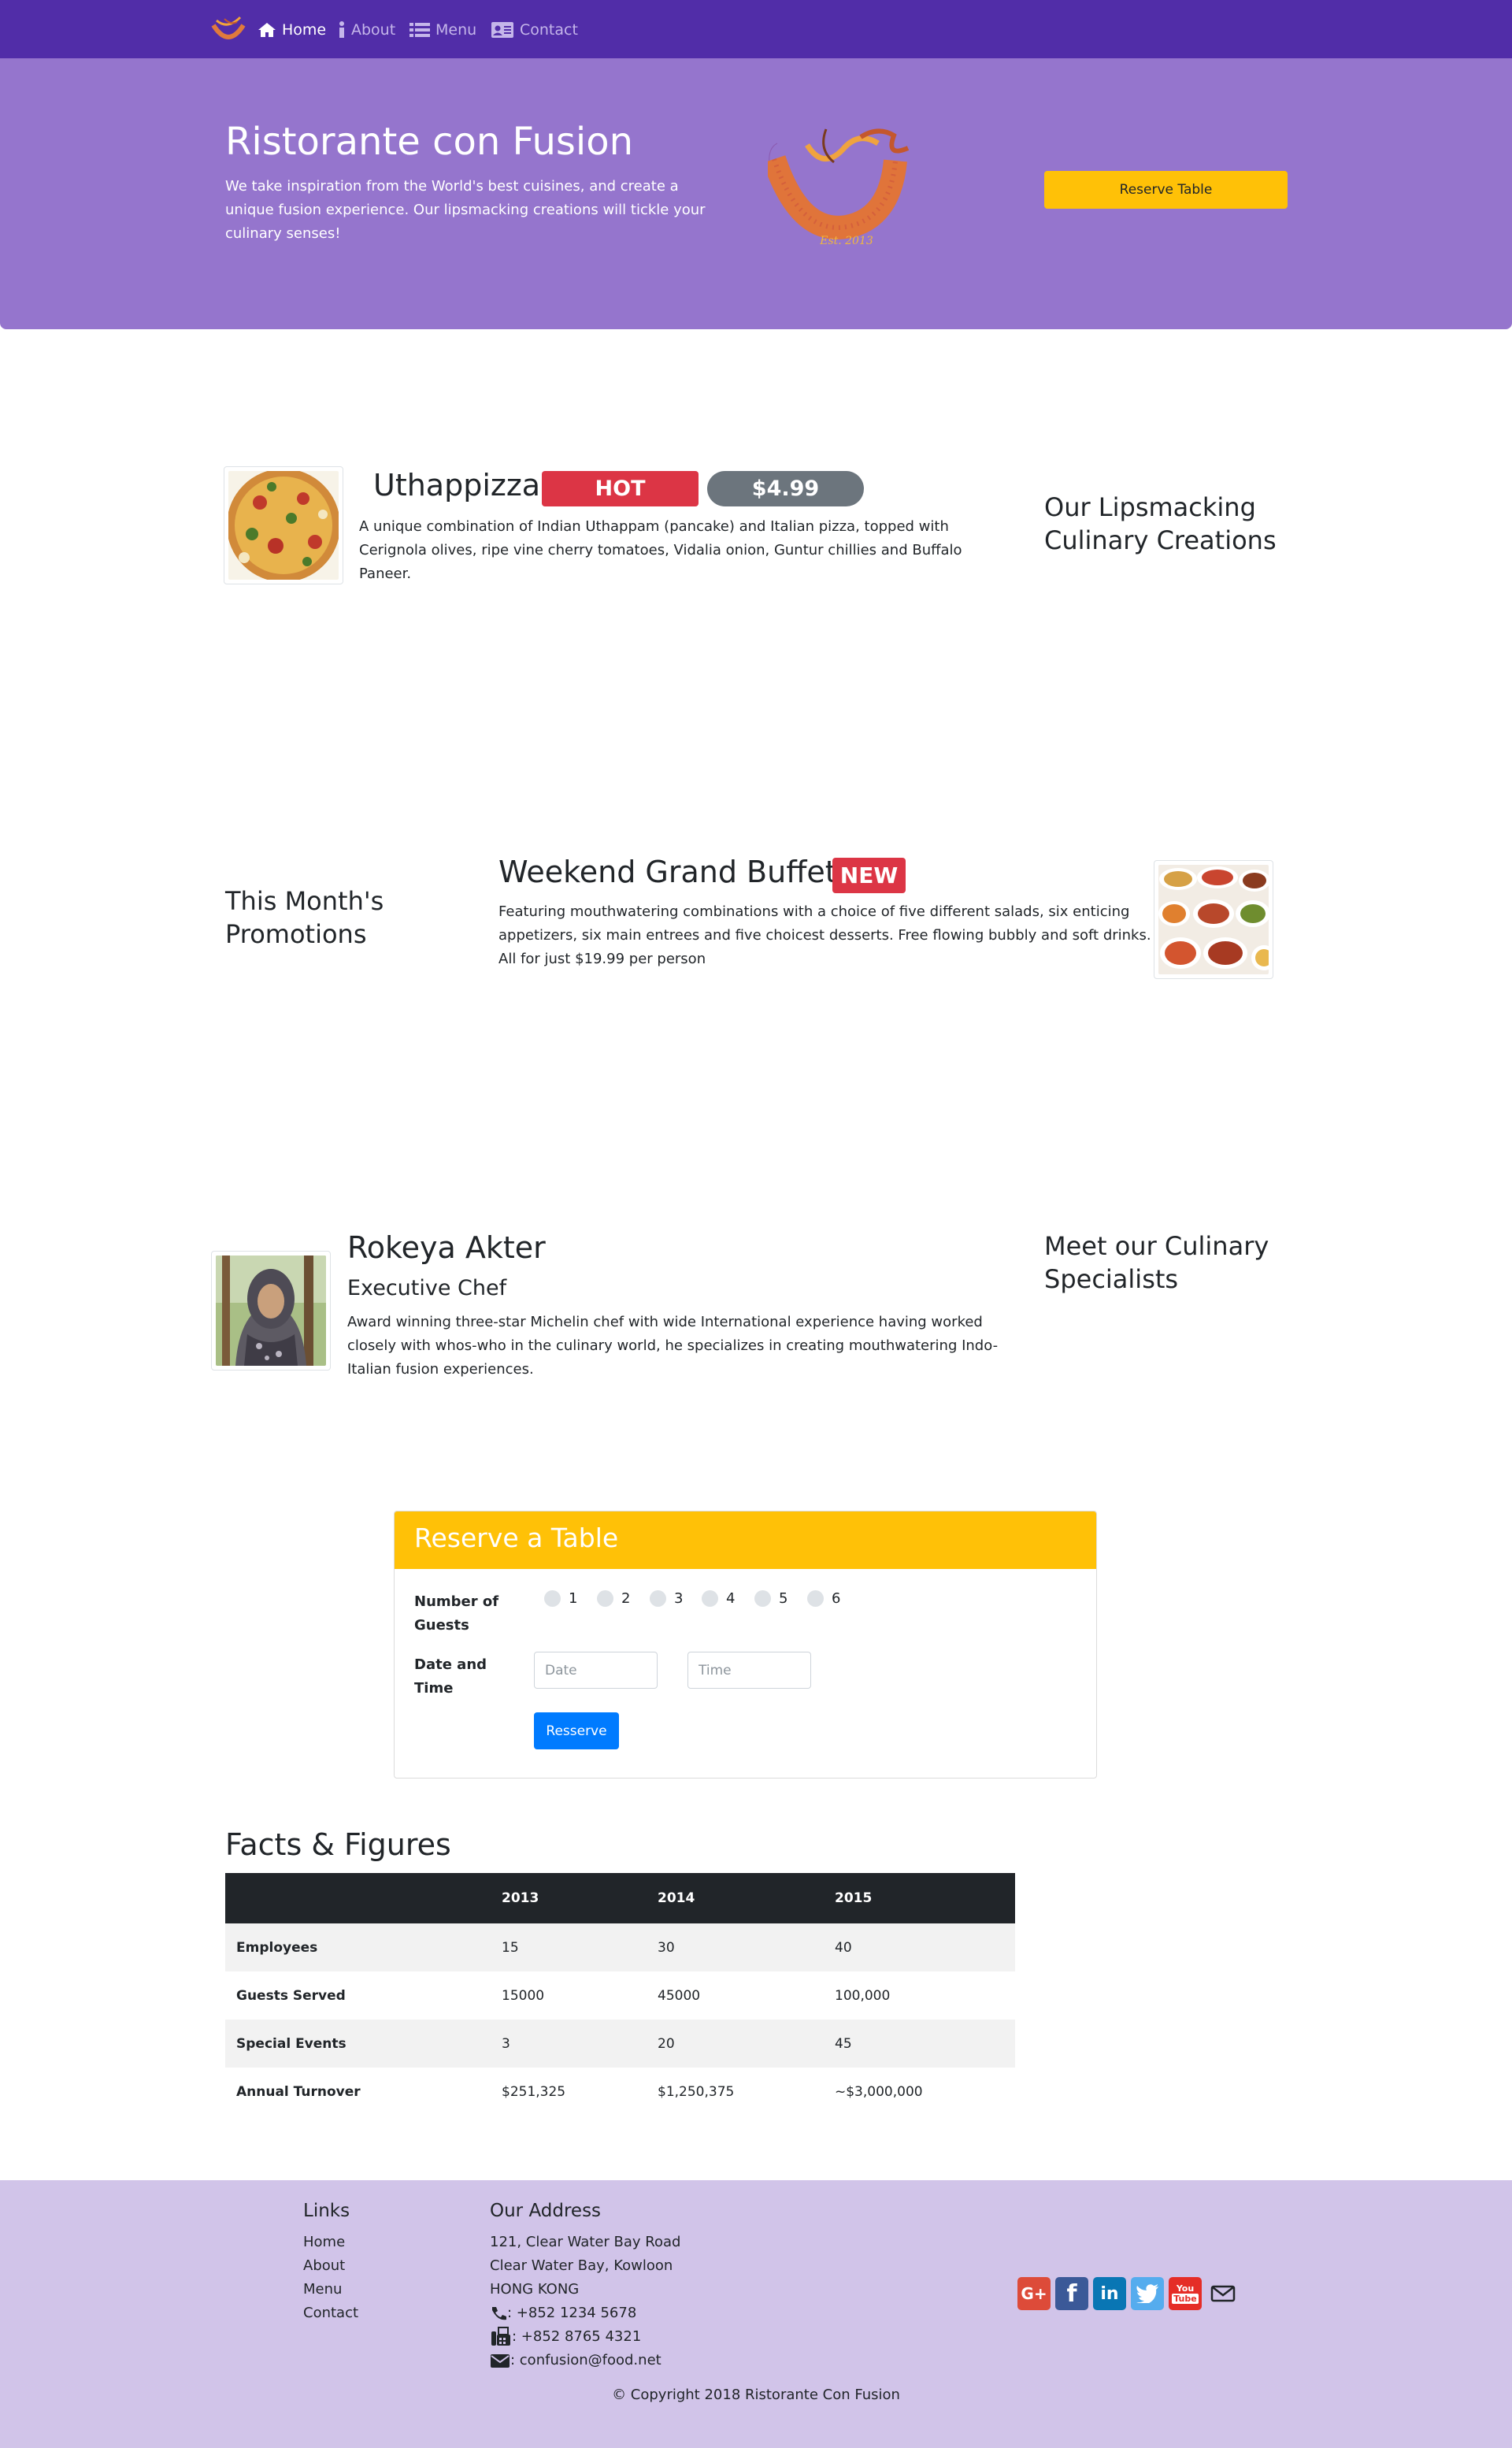 This screenshot has height=2448, width=1512. Describe the element at coordinates (366, 30) in the screenshot. I see `nav-about: About` at that location.